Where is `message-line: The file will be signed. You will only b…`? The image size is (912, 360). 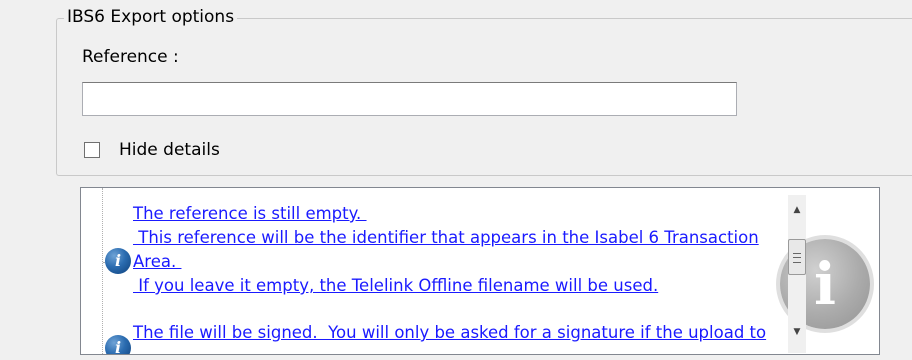 message-line: The file will be signed. You will only b… is located at coordinates (450, 332).